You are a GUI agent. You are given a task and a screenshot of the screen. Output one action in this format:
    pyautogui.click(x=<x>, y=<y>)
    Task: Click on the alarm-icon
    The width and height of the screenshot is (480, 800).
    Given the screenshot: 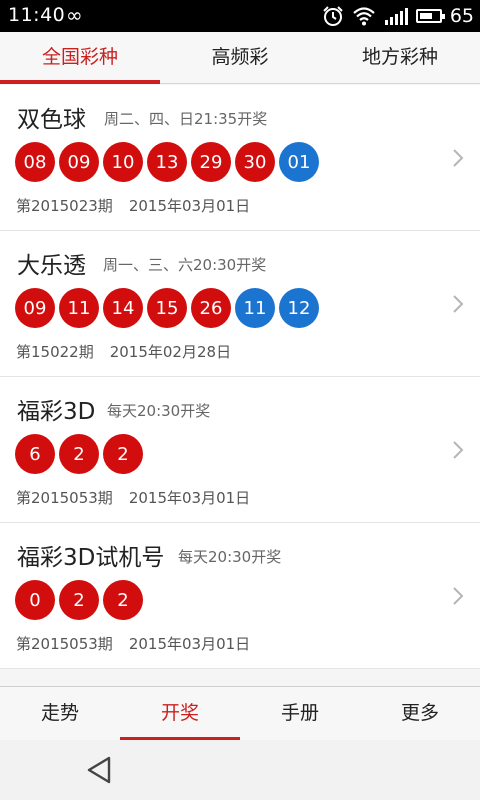 What is the action you would take?
    pyautogui.click(x=333, y=16)
    